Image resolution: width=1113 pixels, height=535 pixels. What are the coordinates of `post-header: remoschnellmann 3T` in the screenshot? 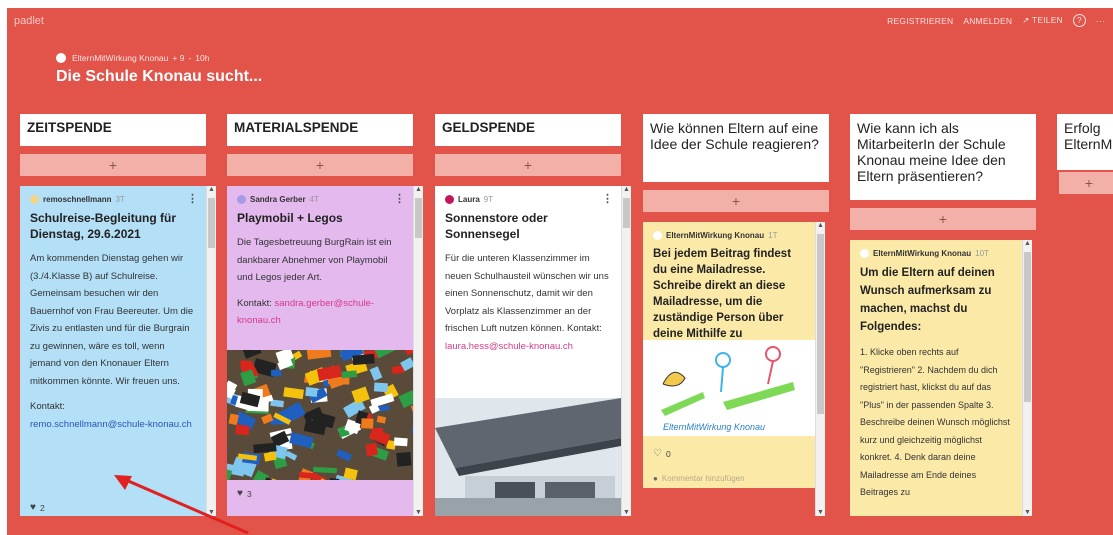 It's located at (113, 195).